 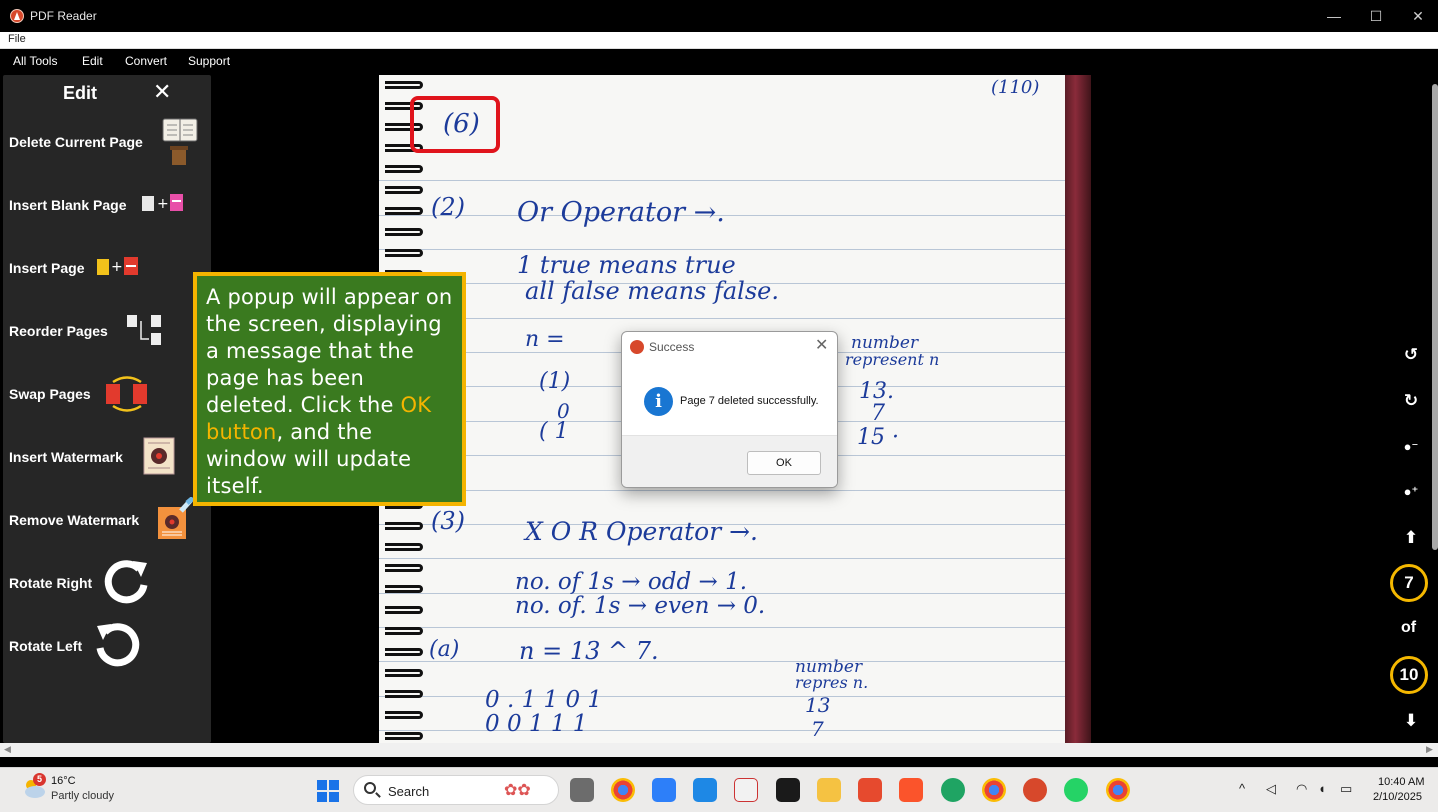 What do you see at coordinates (1401, 782) in the screenshot?
I see `clock-time: 10:40 AM` at bounding box center [1401, 782].